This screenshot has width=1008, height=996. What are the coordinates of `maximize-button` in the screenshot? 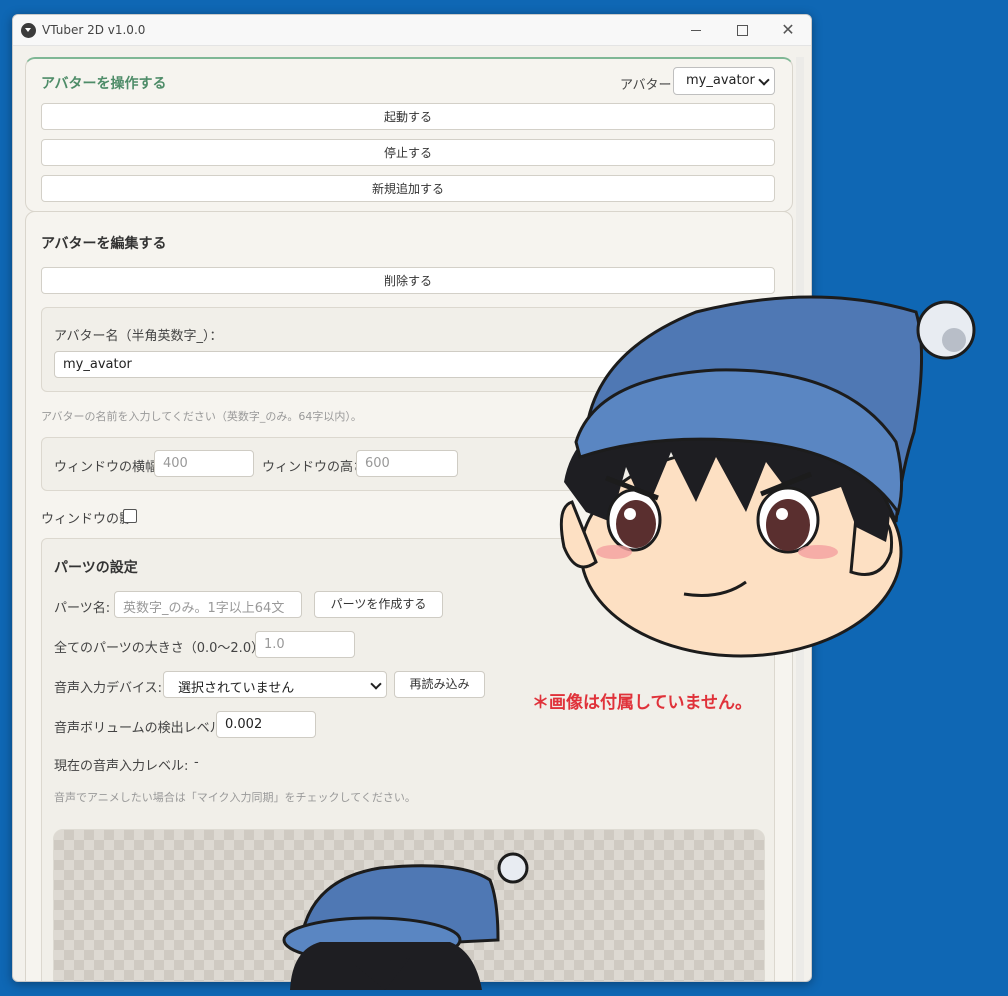 It's located at (742, 30).